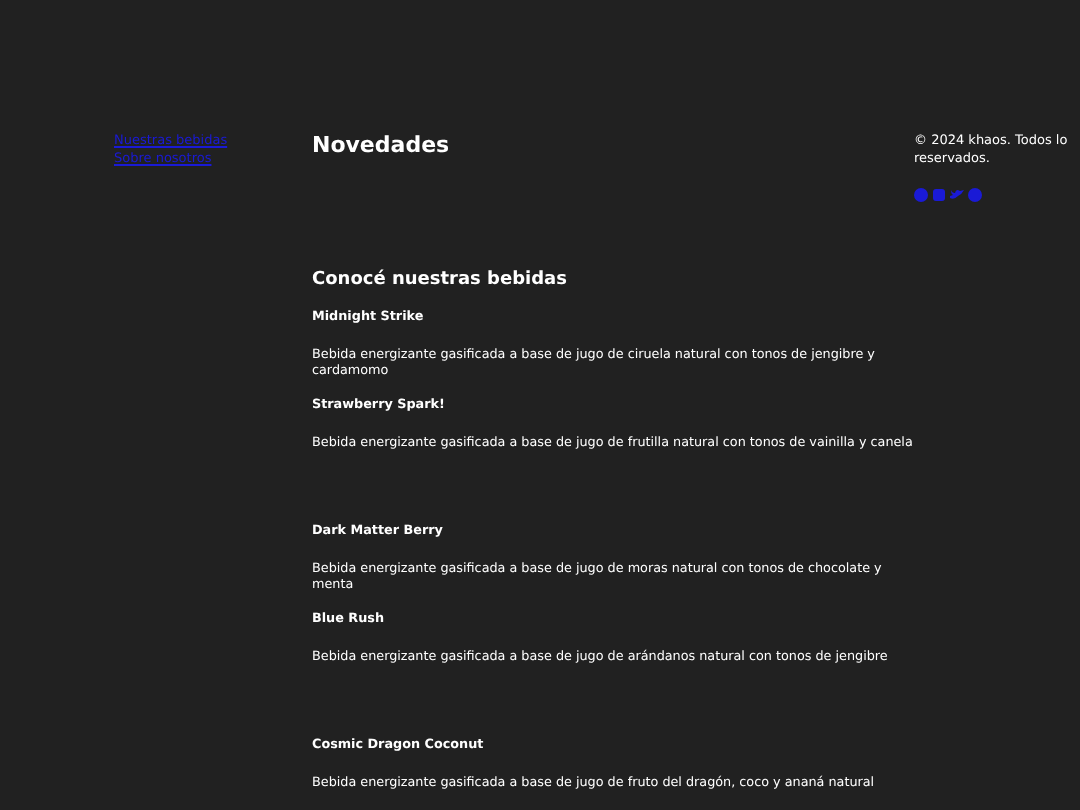  What do you see at coordinates (939, 194) in the screenshot?
I see `square-icon` at bounding box center [939, 194].